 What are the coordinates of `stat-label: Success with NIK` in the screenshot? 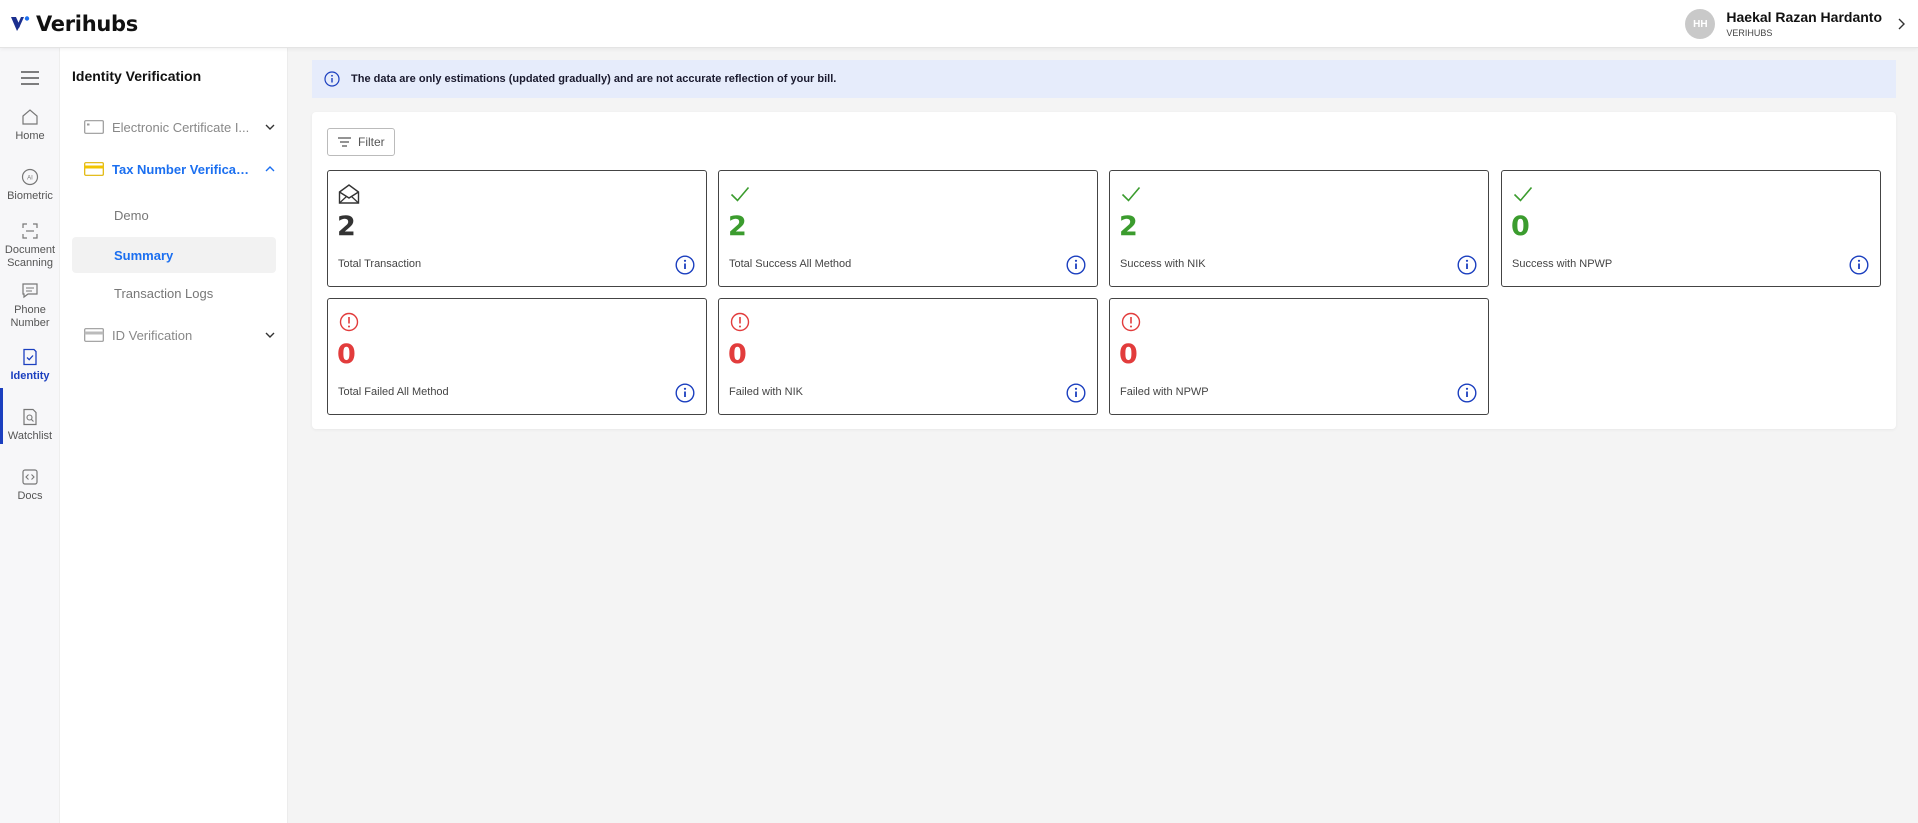 It's located at (1163, 264).